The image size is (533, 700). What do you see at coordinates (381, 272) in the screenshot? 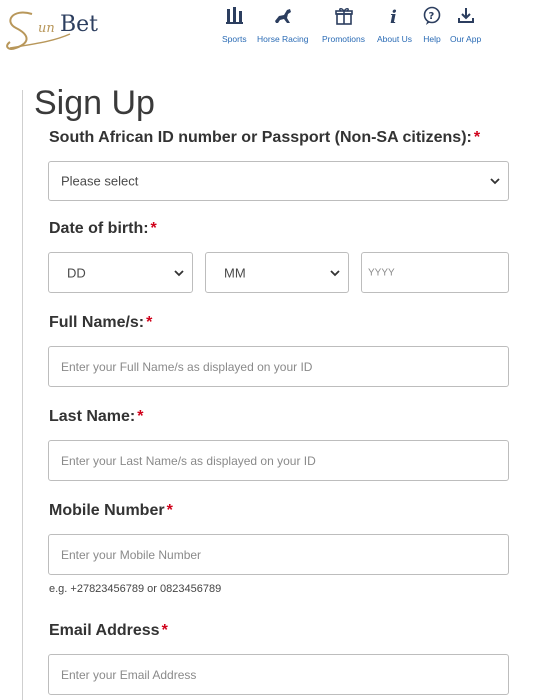
I see `dob-year-placeholder: YYYY` at bounding box center [381, 272].